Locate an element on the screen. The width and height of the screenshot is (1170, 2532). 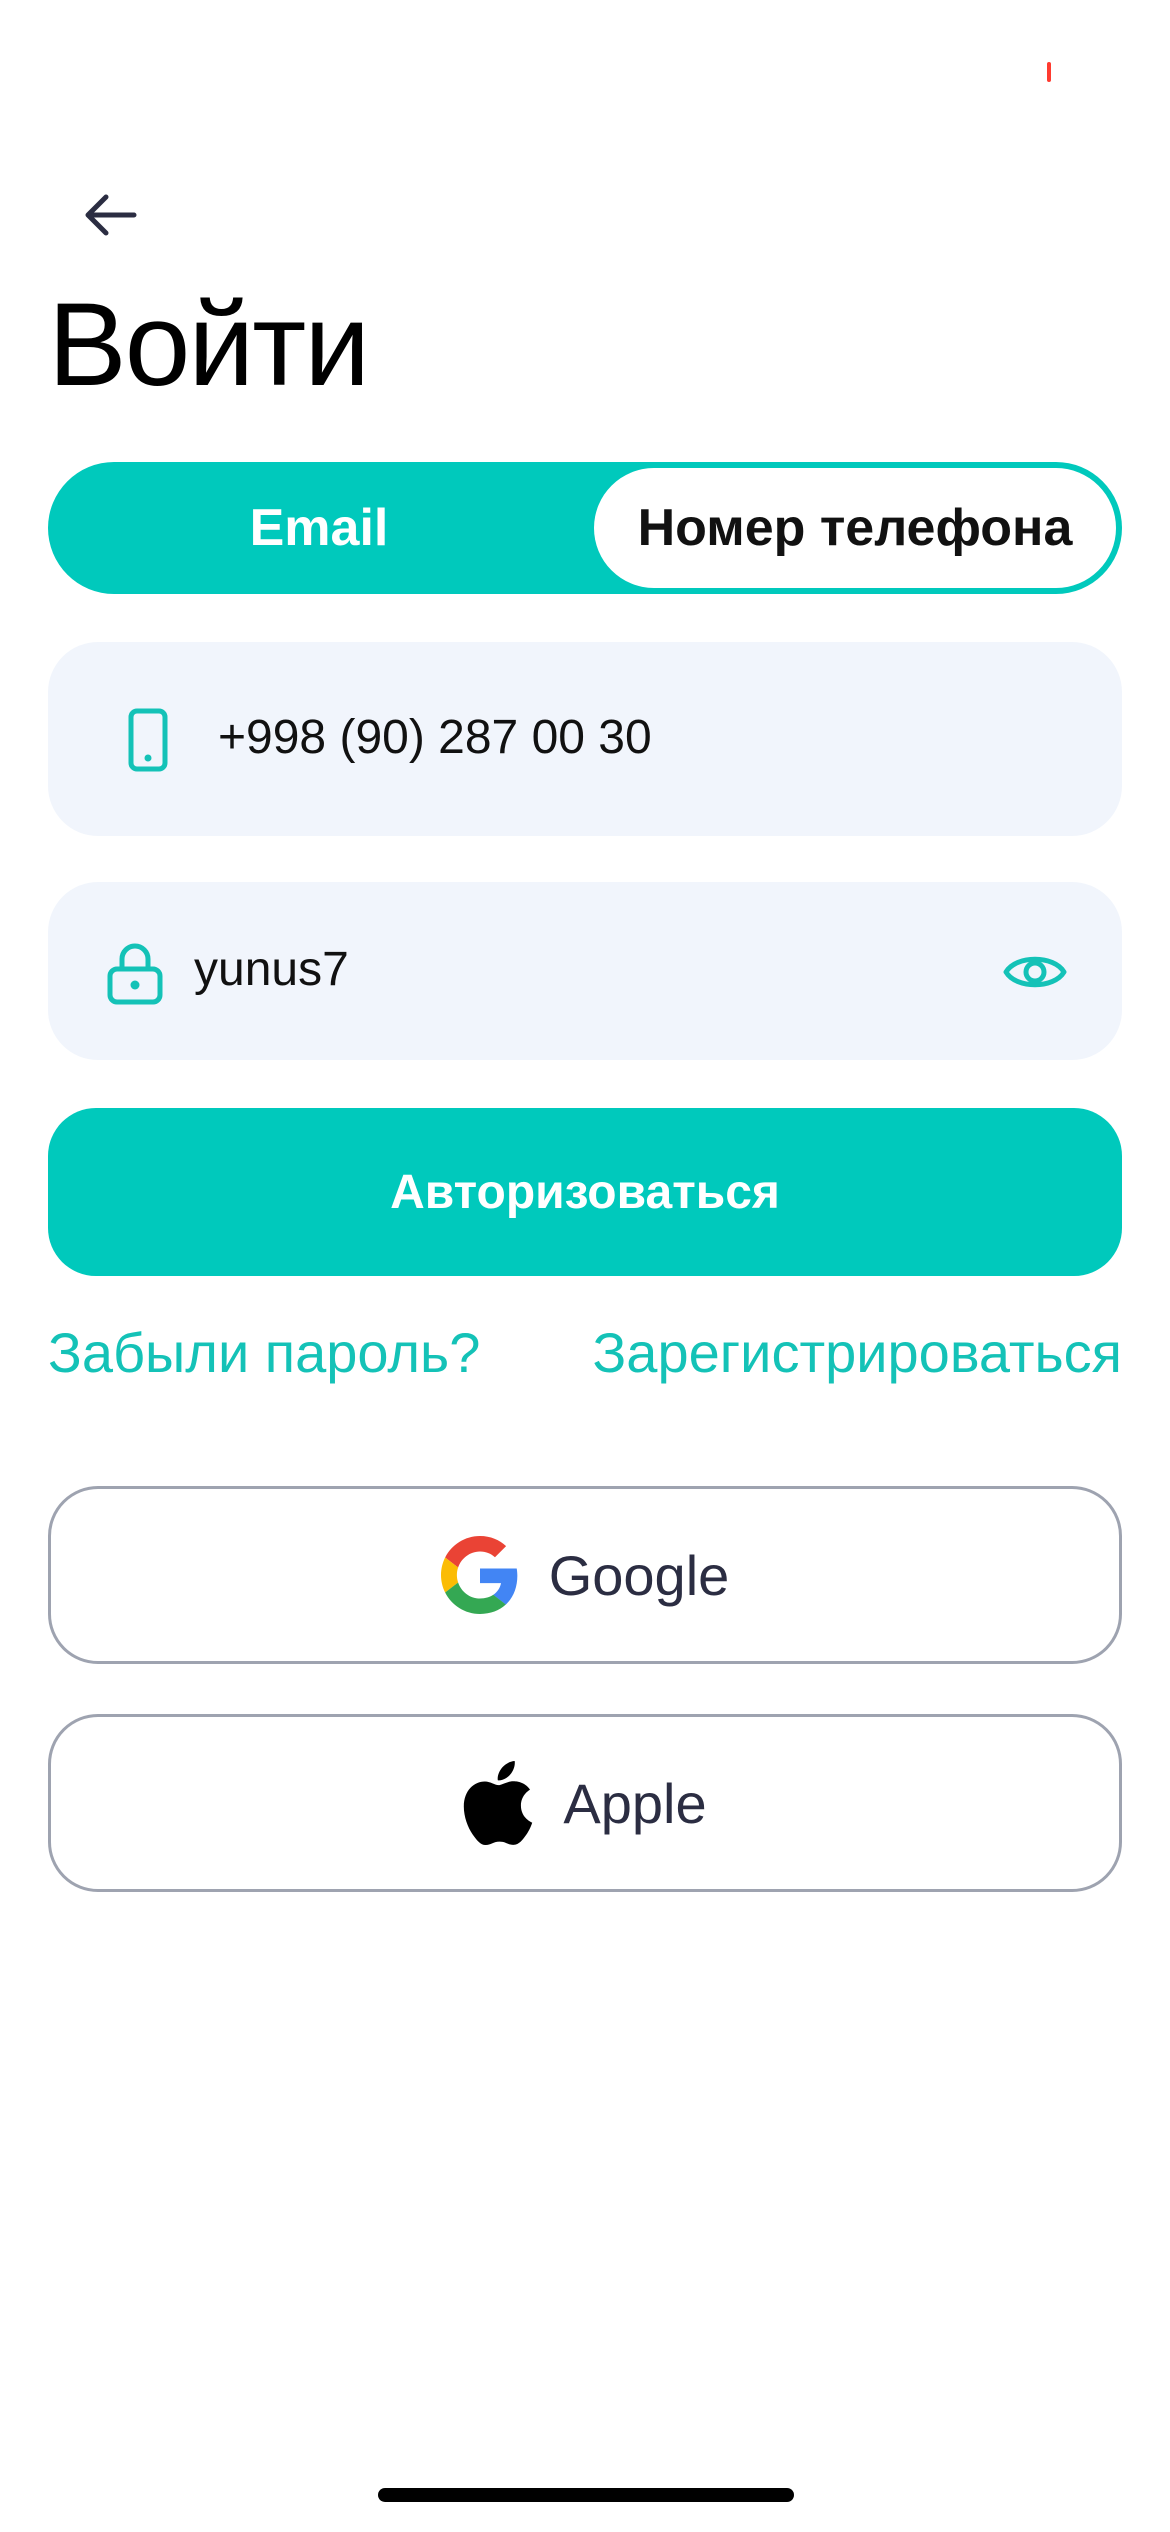
tab-email: Email is located at coordinates (319, 528).